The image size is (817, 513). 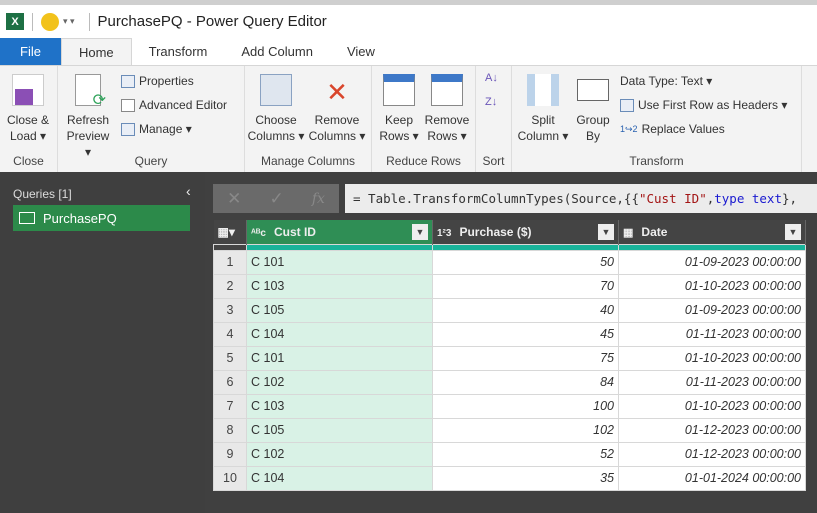 I want to click on text-type-icon: ᴬᴮc, so click(x=258, y=233).